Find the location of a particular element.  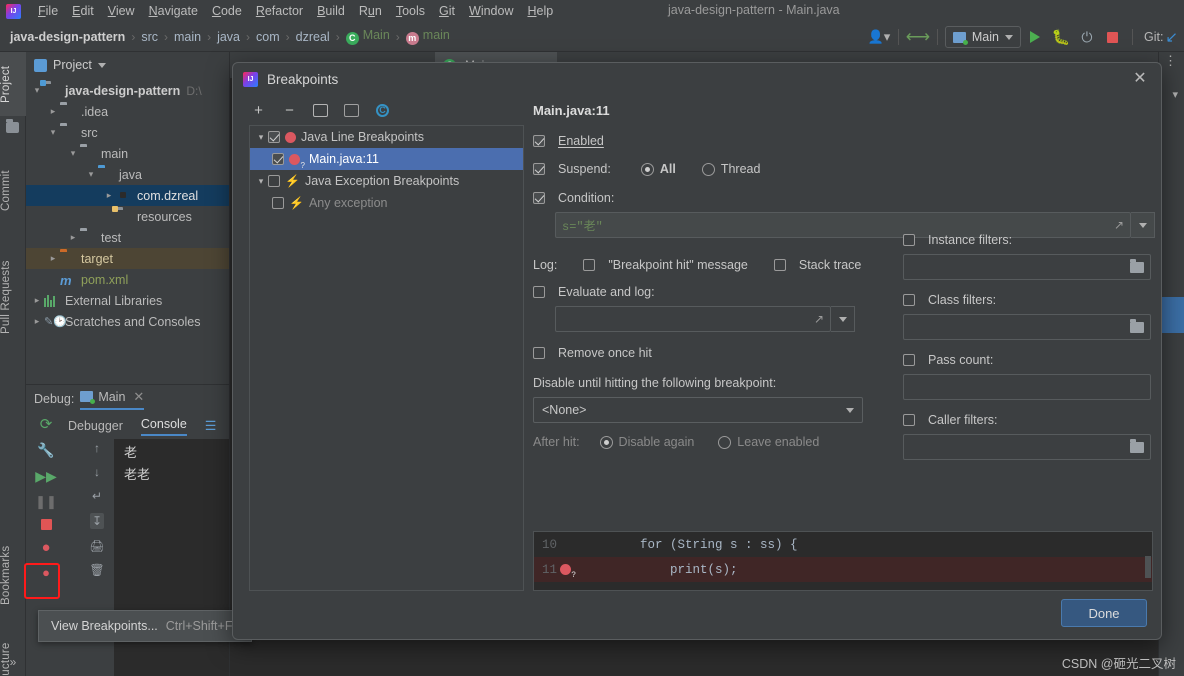

class-filters-input is located at coordinates (1027, 327).